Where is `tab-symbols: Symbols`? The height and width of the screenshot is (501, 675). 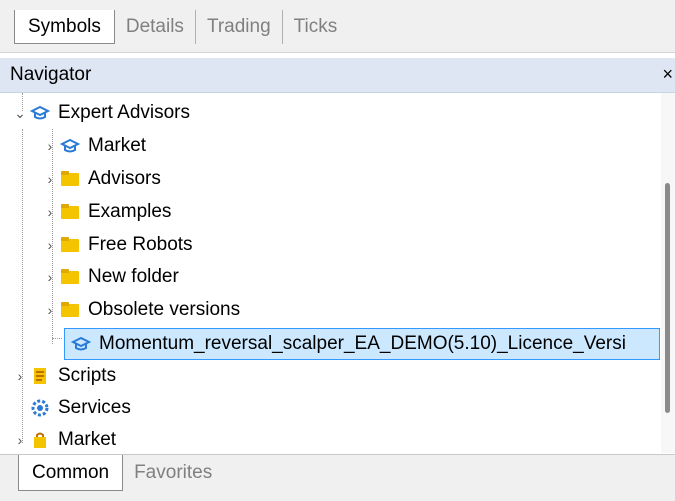 tab-symbols: Symbols is located at coordinates (64, 27).